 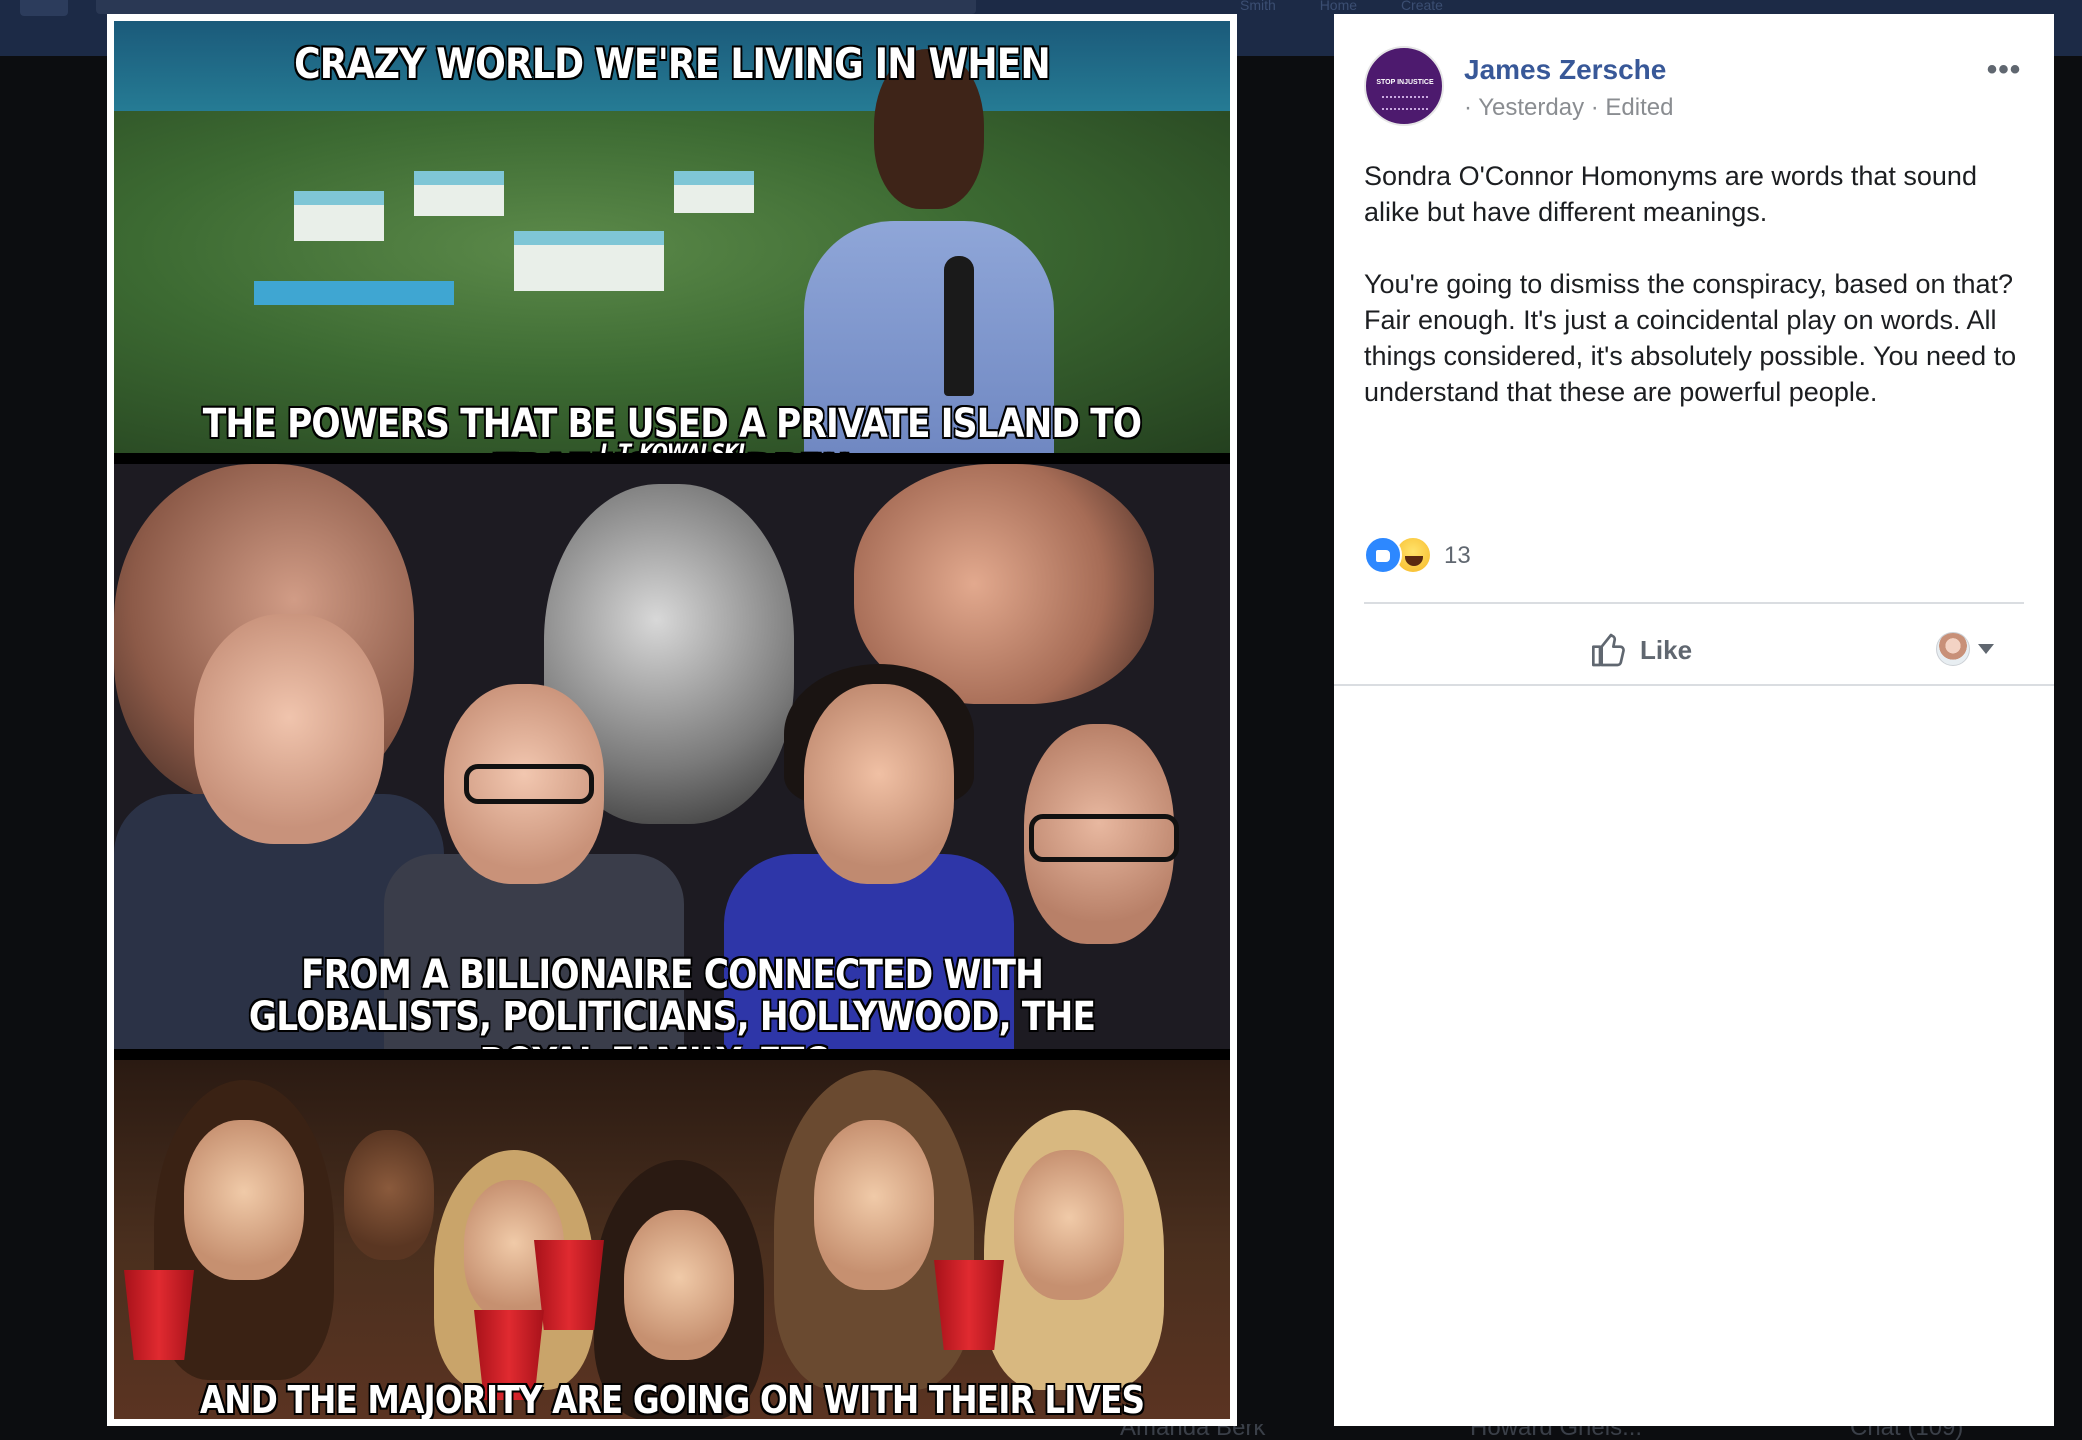 What do you see at coordinates (1405, 82) in the screenshot?
I see `avatar-text: STOP INJUSTICE` at bounding box center [1405, 82].